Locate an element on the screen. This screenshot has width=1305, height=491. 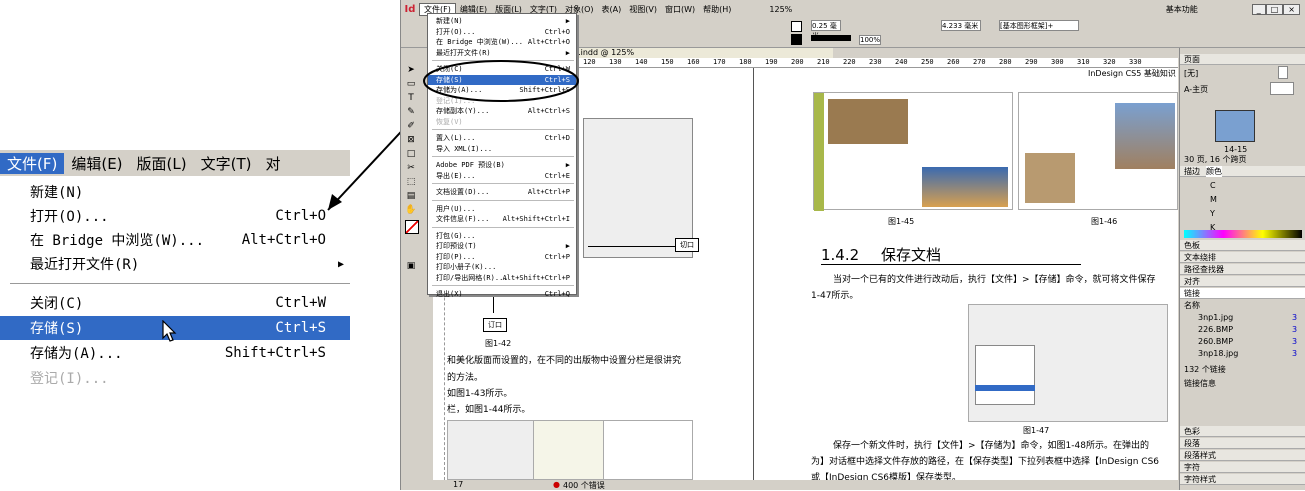
menu-window: 窗口(W) is located at coordinates (680, 9).